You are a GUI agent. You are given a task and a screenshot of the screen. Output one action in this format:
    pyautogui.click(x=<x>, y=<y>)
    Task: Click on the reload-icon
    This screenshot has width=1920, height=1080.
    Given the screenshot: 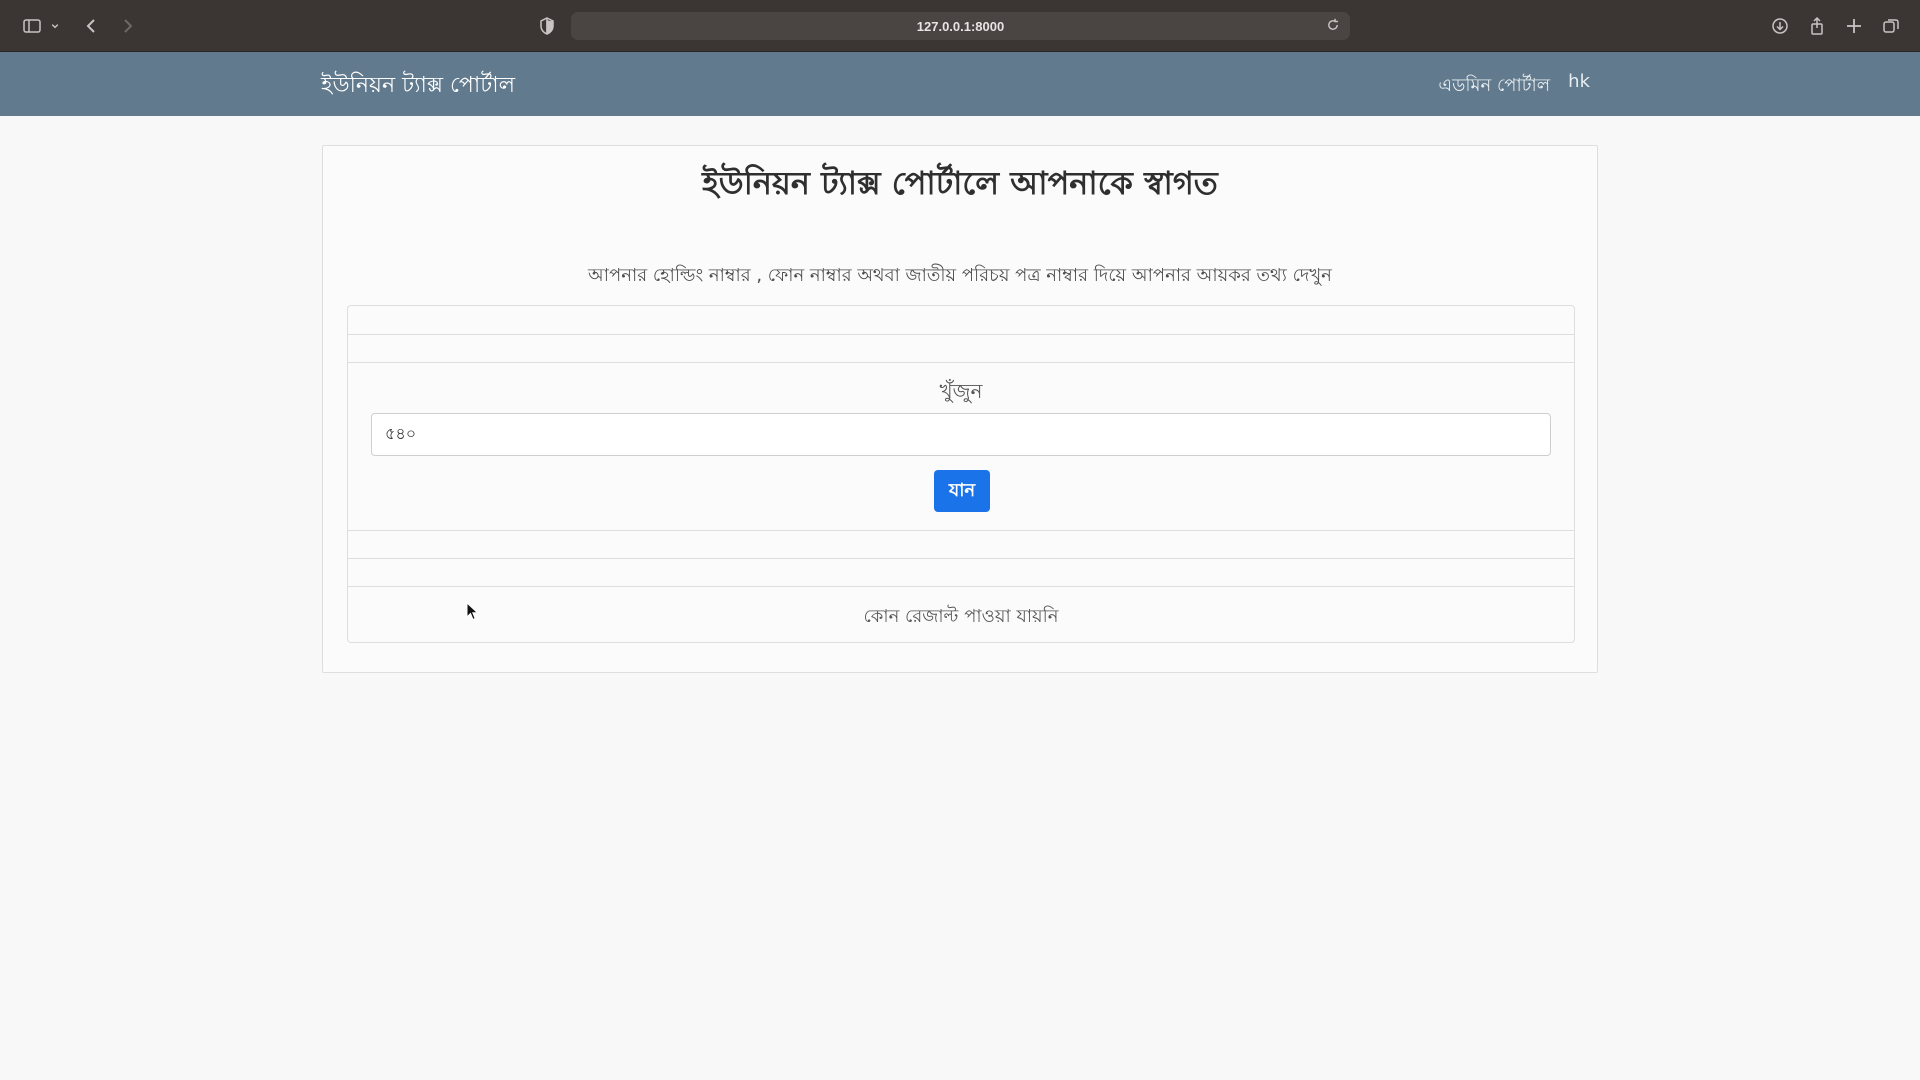 What is the action you would take?
    pyautogui.click(x=1334, y=26)
    